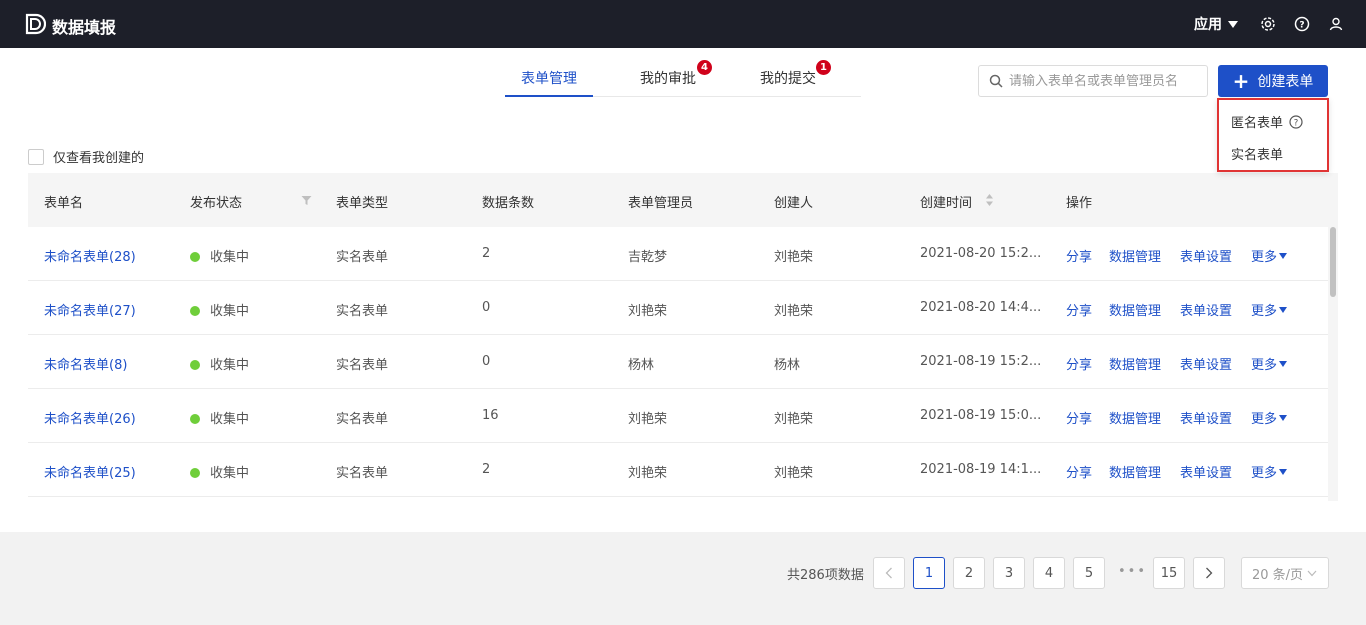  I want to click on settings-icon, so click(1268, 24).